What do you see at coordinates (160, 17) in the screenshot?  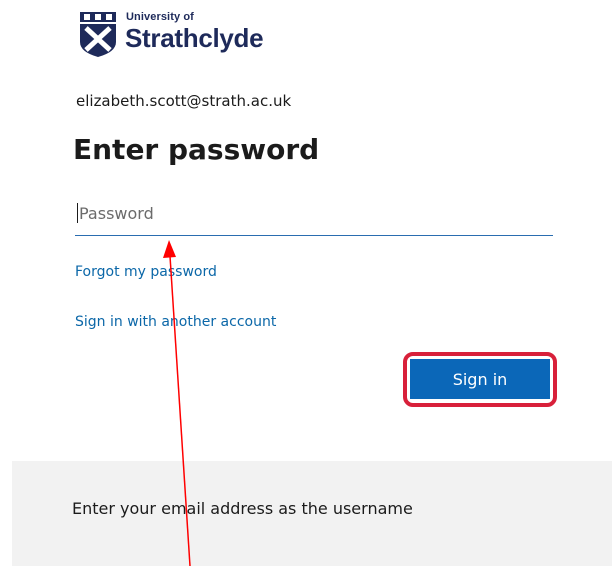 I see `logo-line-university: University of` at bounding box center [160, 17].